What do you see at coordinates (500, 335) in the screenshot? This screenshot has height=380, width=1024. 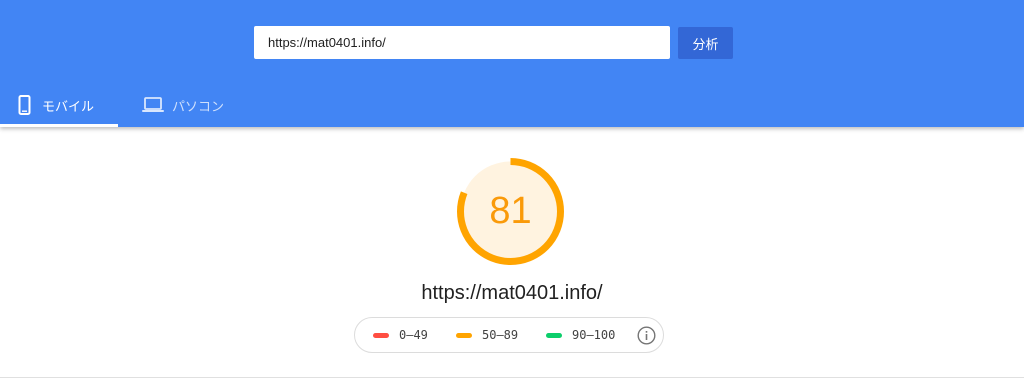 I see `legend-range-average: 50–89` at bounding box center [500, 335].